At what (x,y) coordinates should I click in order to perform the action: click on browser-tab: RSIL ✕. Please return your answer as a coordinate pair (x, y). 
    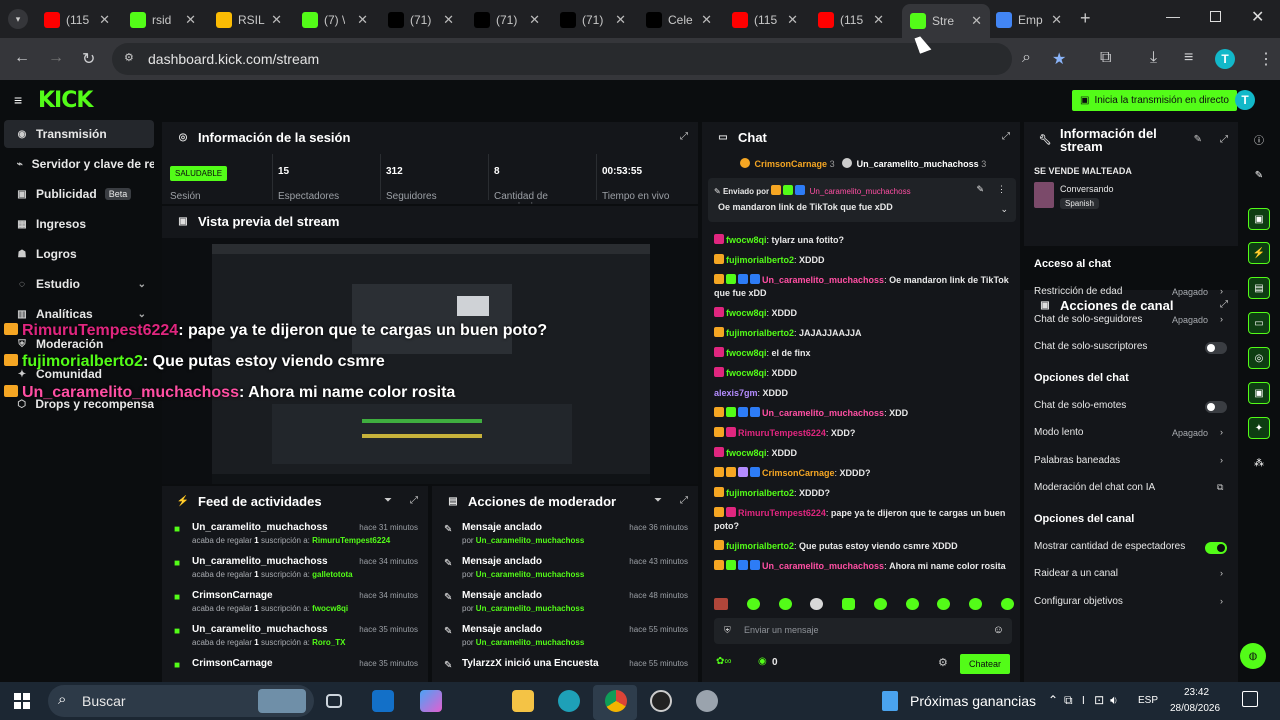
    Looking at the image, I should click on (249, 20).